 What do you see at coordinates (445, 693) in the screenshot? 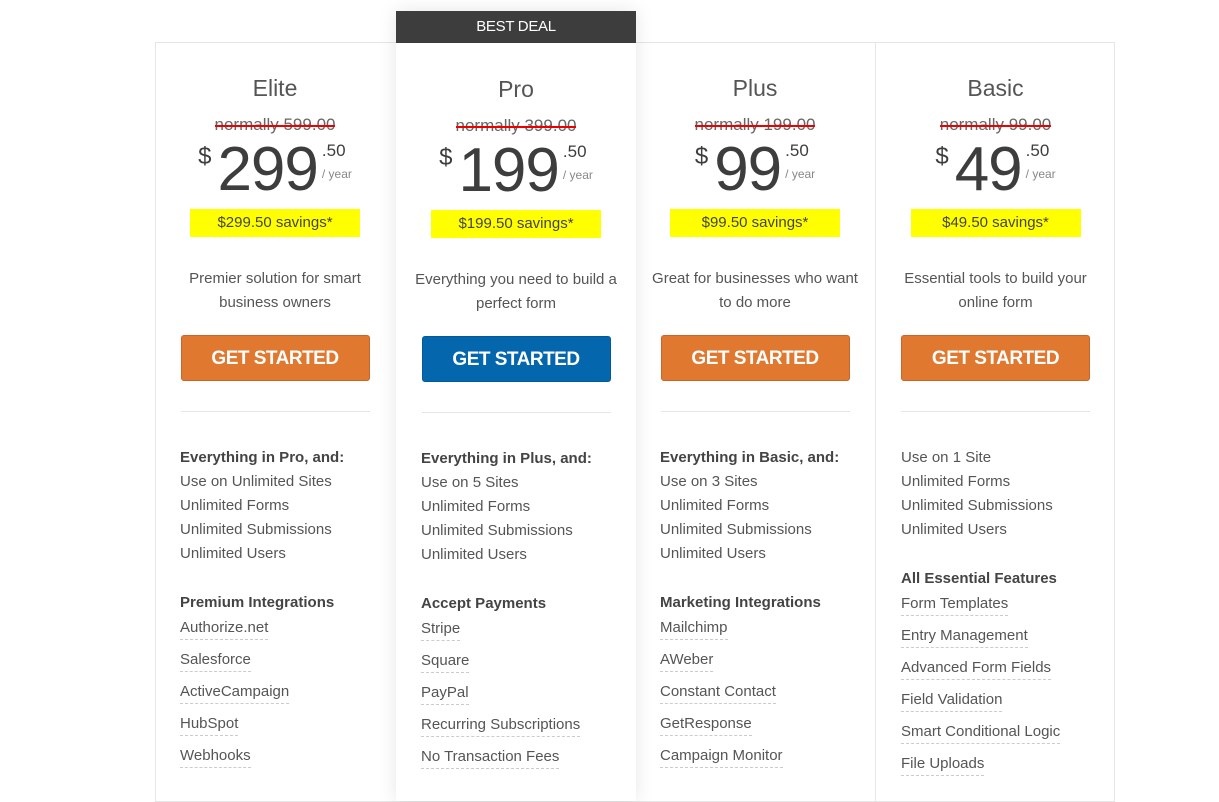
I see `feature-link: PayPal` at bounding box center [445, 693].